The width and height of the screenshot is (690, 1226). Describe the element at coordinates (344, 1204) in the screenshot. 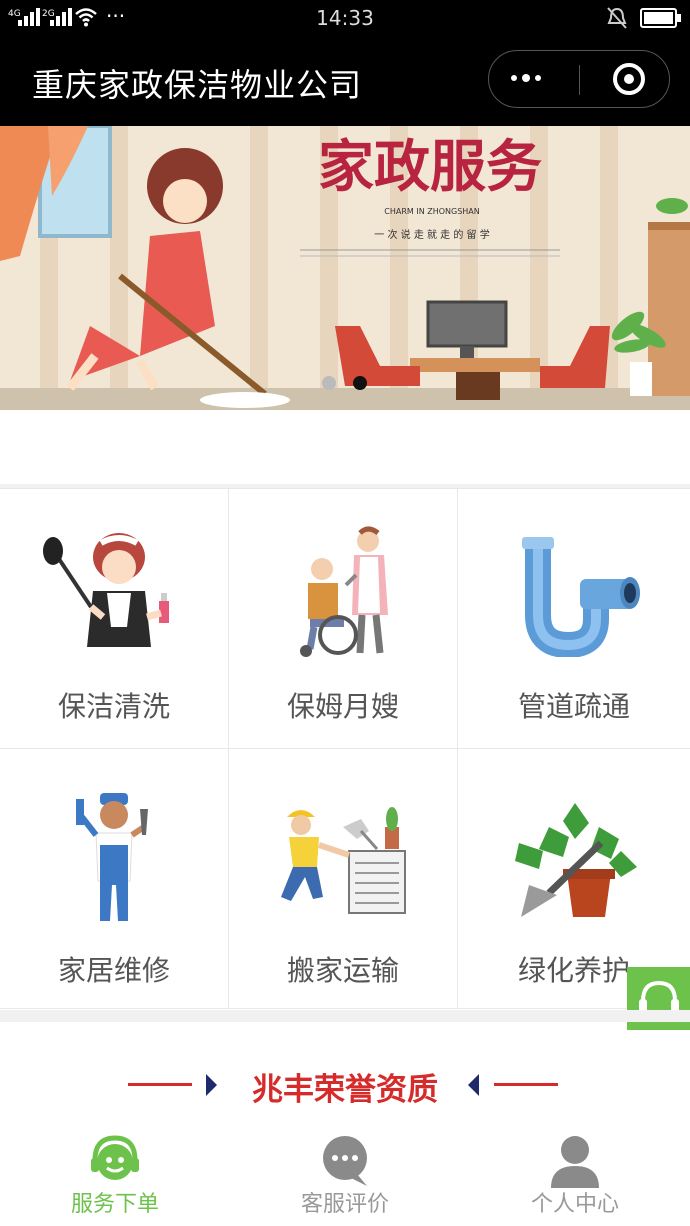

I see `tab-label: 客服评价` at that location.